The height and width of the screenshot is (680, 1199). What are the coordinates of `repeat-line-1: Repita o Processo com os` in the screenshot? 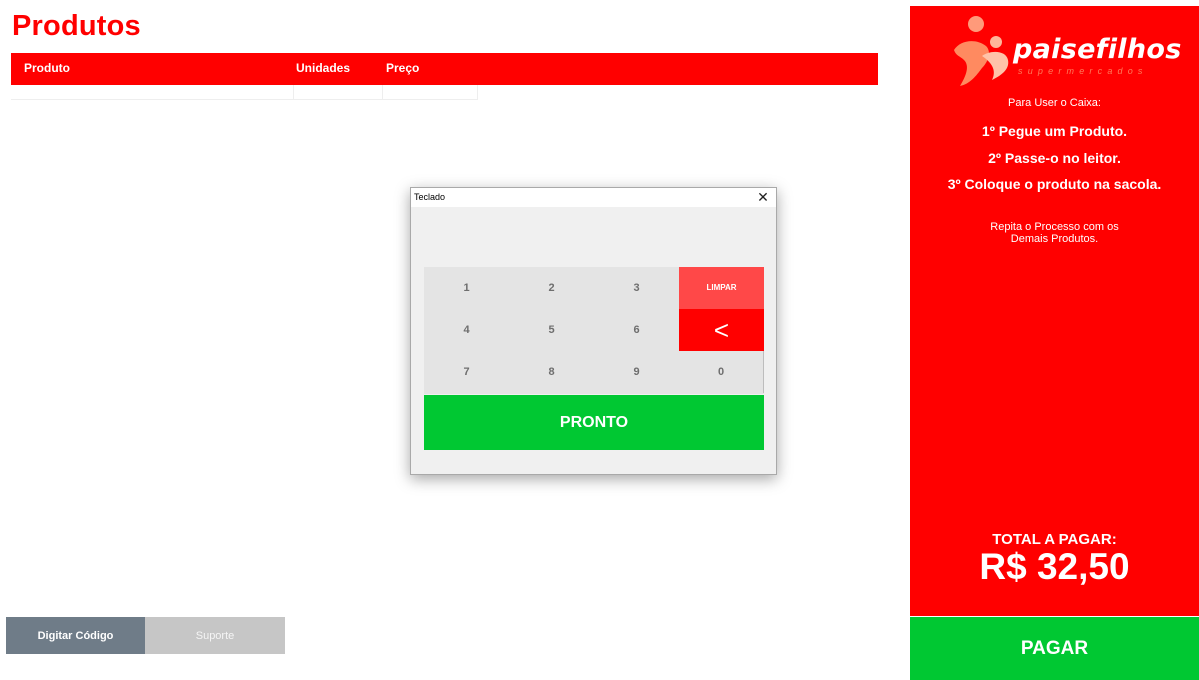 It's located at (1054, 227).